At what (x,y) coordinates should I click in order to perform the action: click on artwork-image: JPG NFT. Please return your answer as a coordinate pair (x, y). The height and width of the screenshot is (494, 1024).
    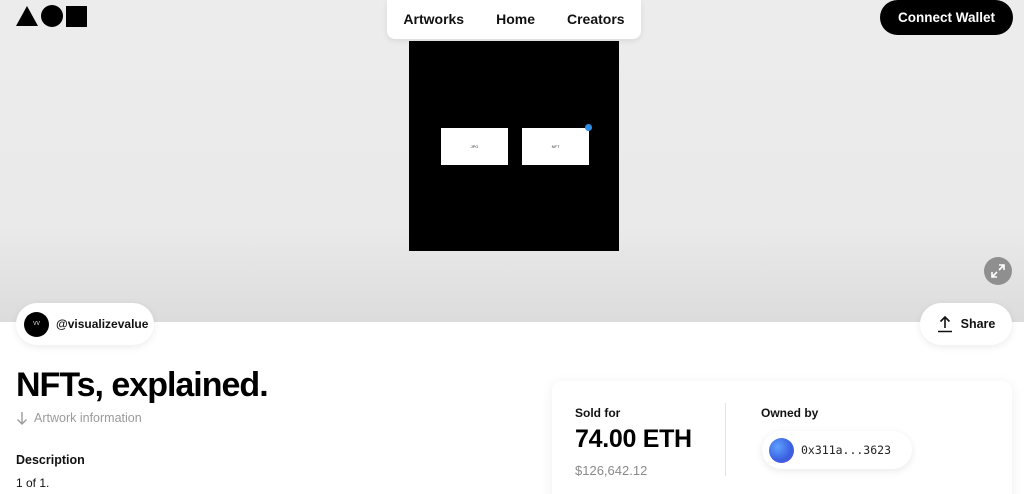
    Looking at the image, I should click on (514, 146).